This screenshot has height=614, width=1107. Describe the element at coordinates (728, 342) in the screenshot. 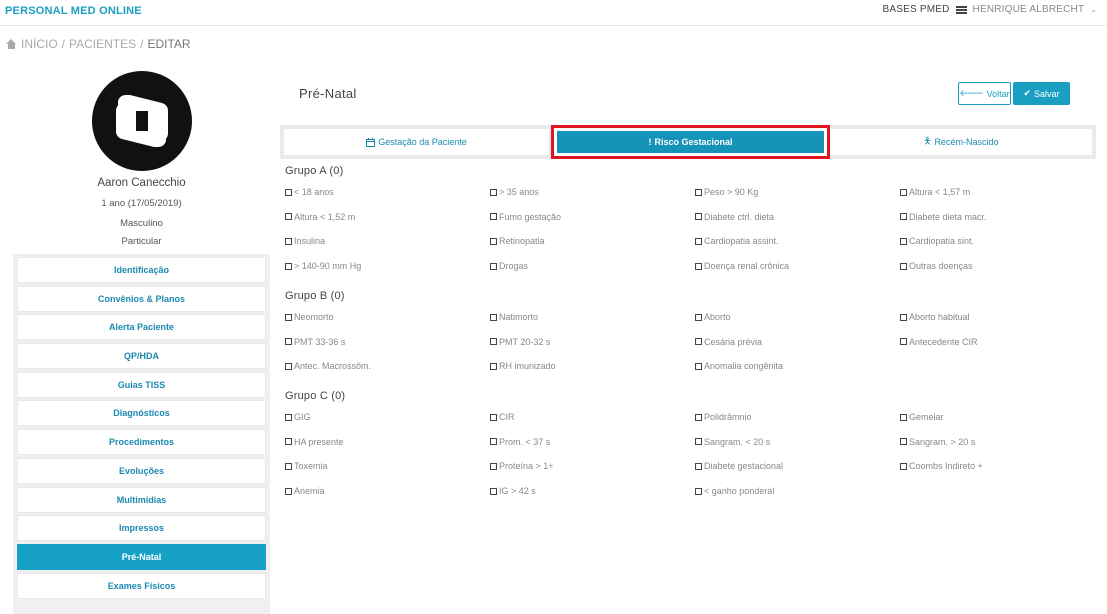

I see `risk-checkbox-option: Cesária prévia` at that location.